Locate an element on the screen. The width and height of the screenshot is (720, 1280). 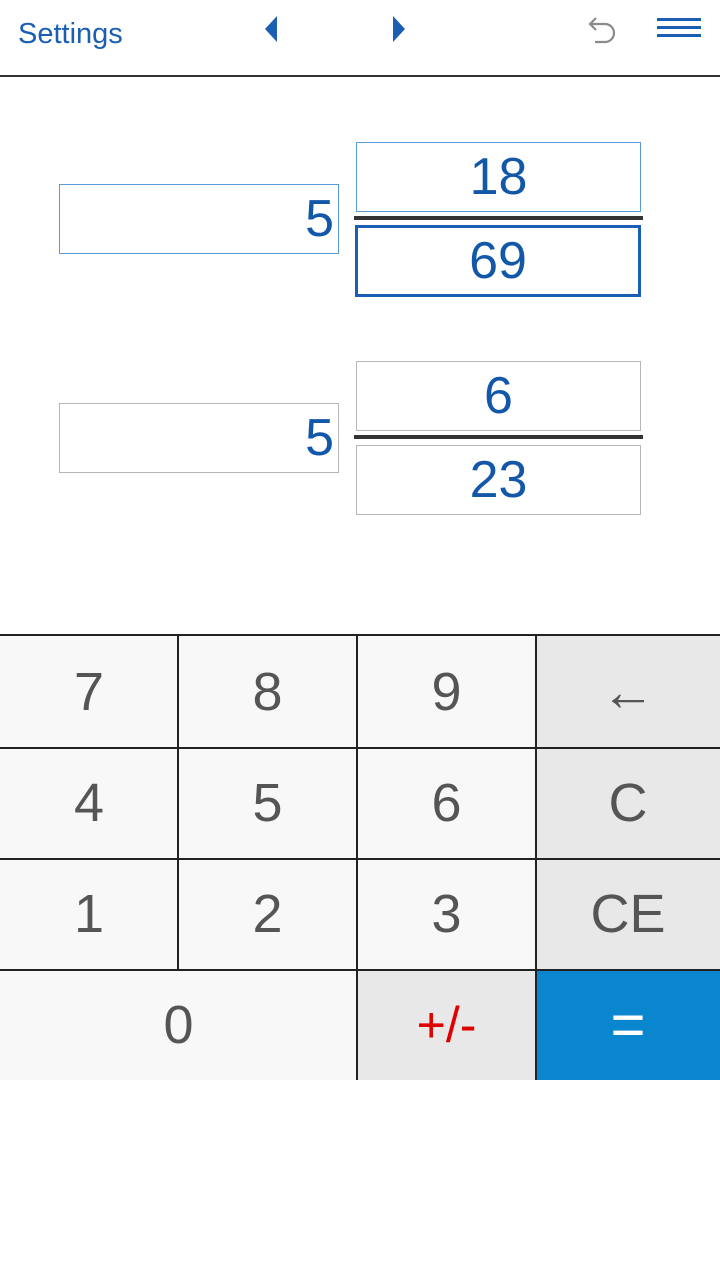
key-1: 1 is located at coordinates (89, 913).